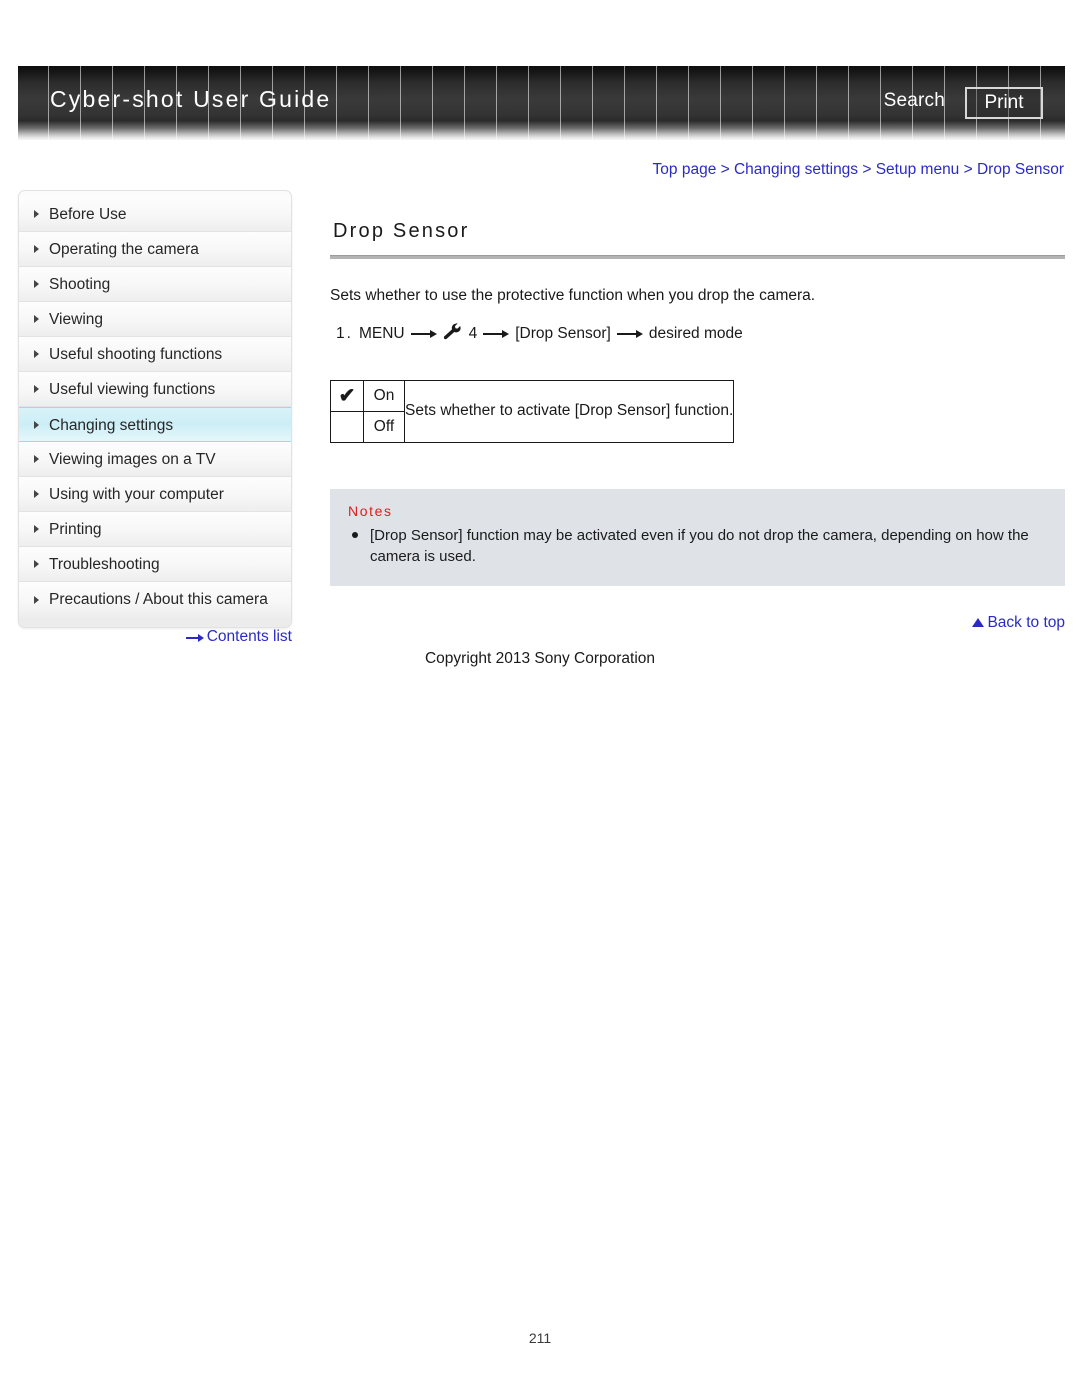 This screenshot has width=1080, height=1397. Describe the element at coordinates (540, 1338) in the screenshot. I see `page-number: 211` at that location.